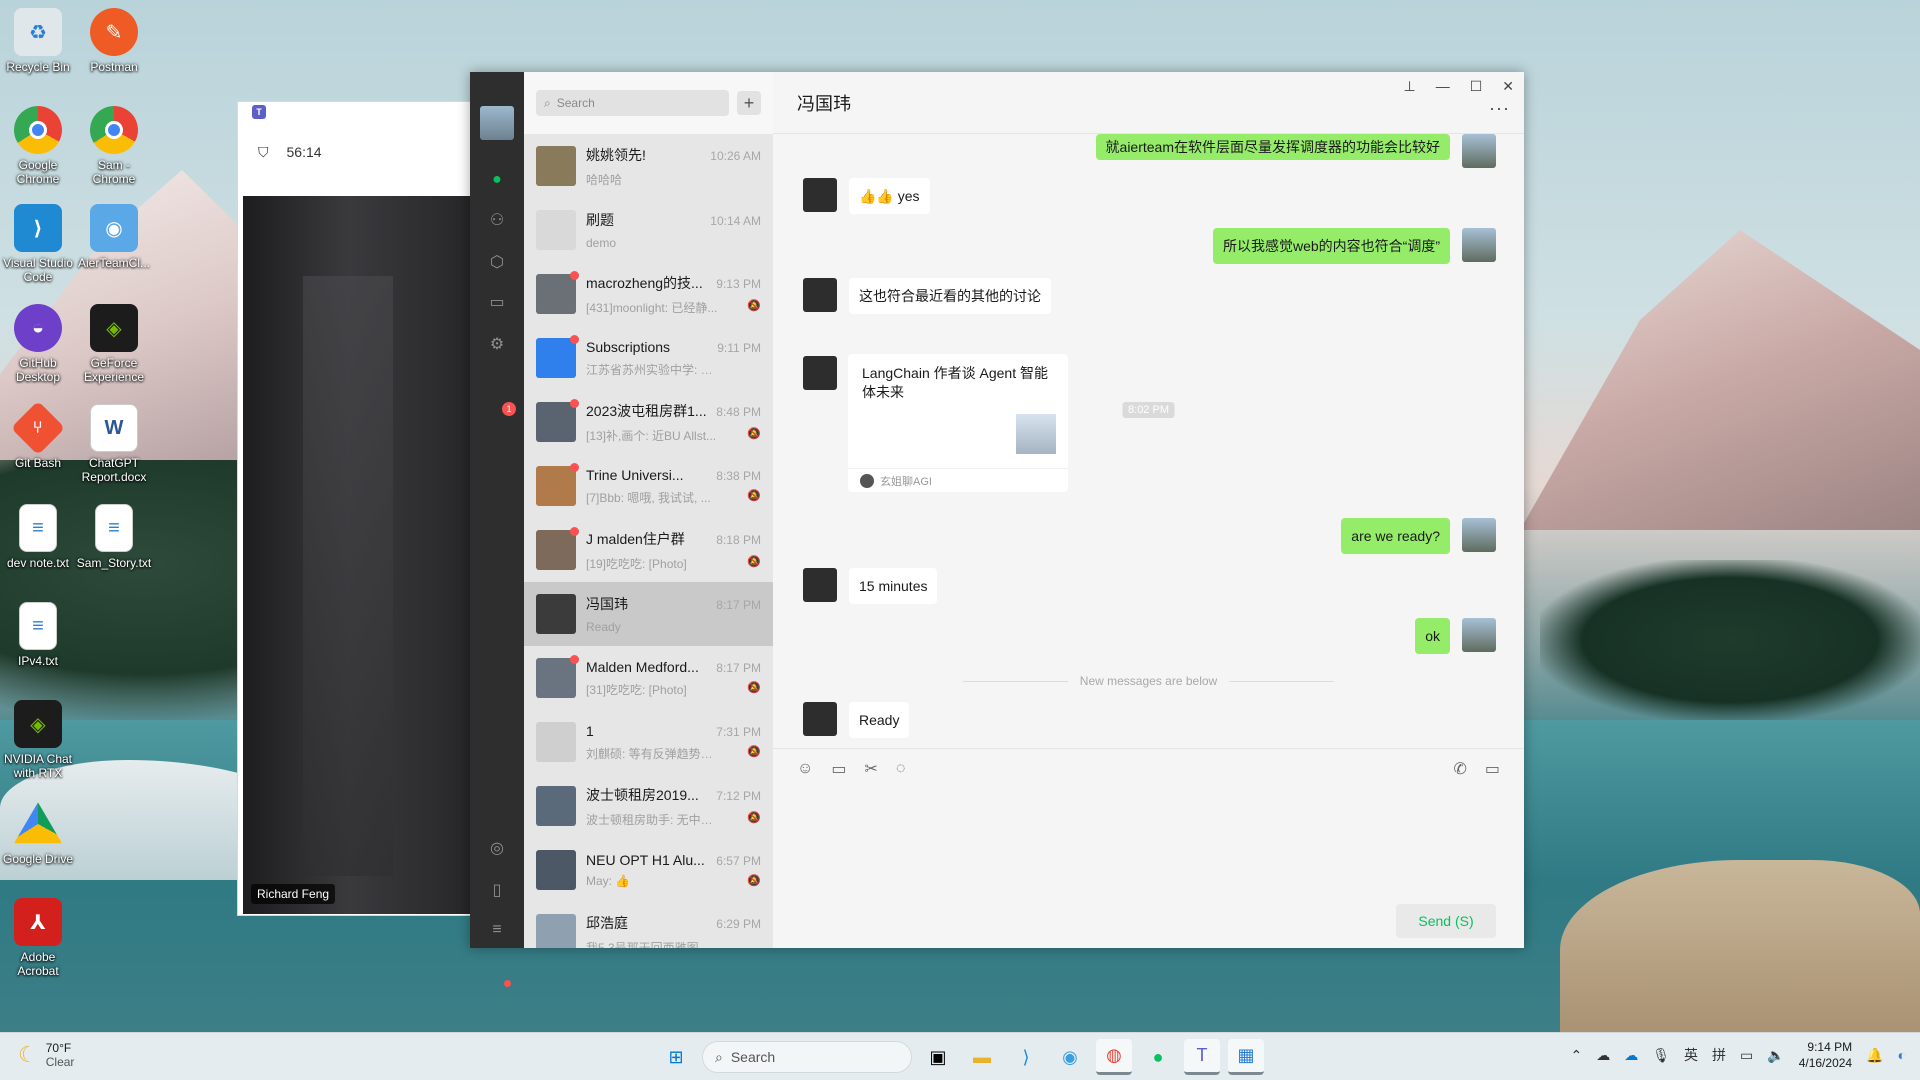  Describe the element at coordinates (648, 806) in the screenshot. I see `chat-list-item: 波士顿租房2019... 7:12 PM 波士顿租房助手: 无中介... 🔕` at that location.